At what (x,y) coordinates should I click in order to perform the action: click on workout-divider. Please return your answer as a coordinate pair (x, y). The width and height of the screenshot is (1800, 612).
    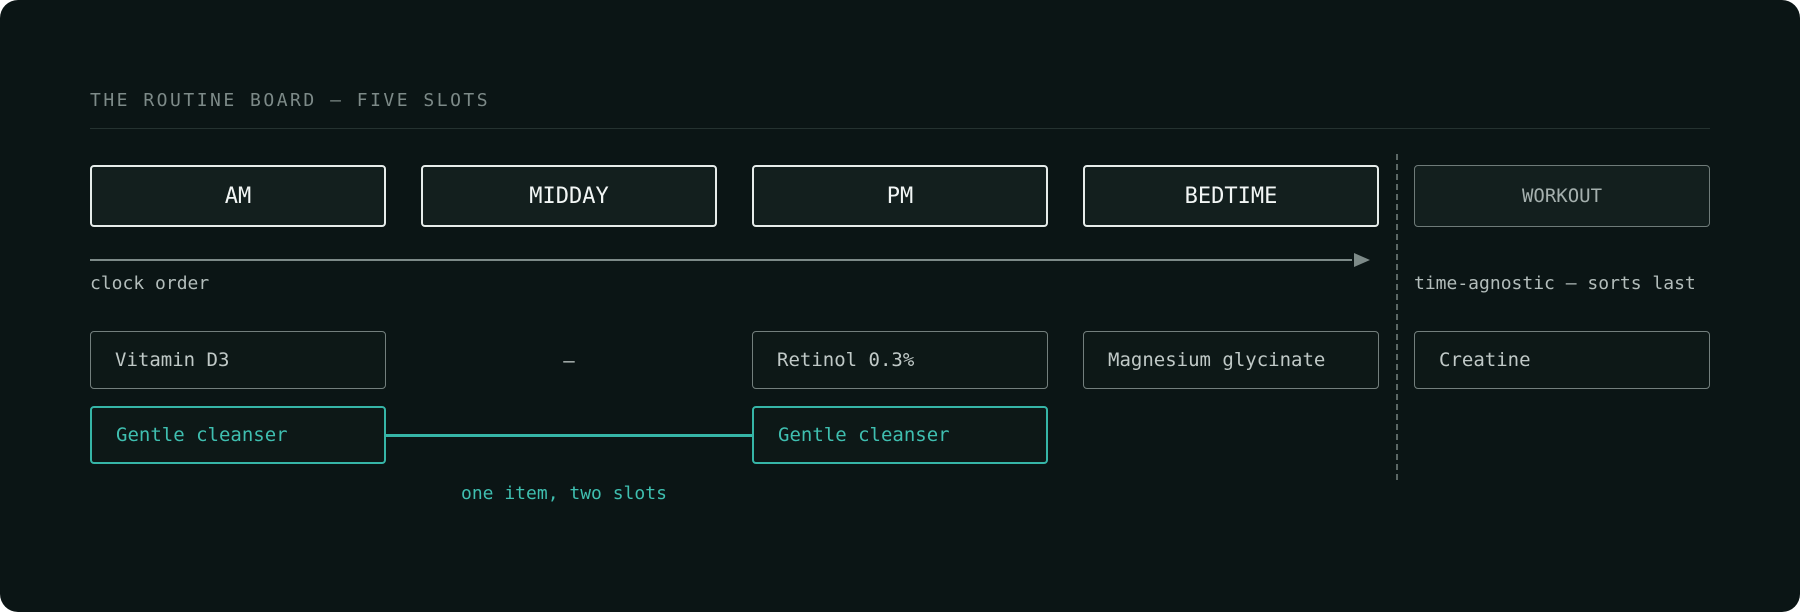
    Looking at the image, I should click on (1397, 317).